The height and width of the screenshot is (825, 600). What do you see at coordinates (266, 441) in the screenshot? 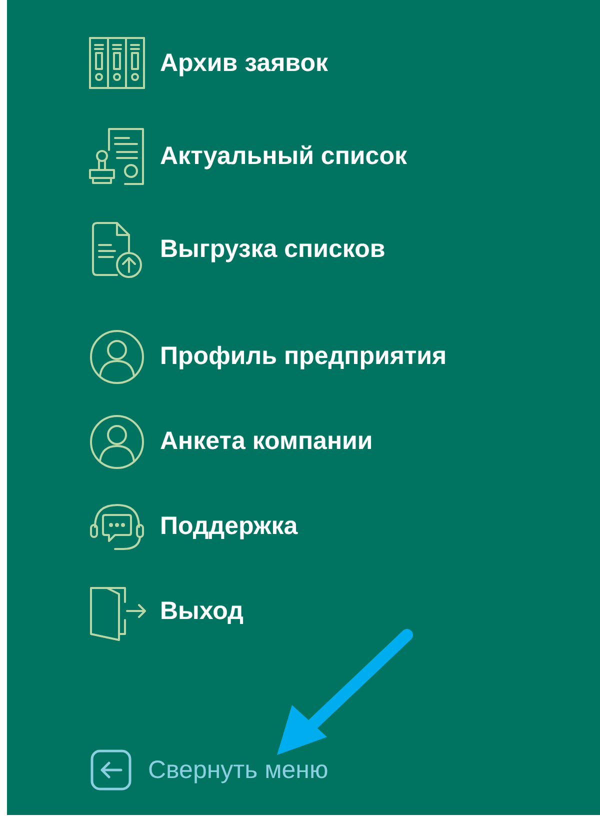
I see `menu-item-label: Анкета компании` at bounding box center [266, 441].